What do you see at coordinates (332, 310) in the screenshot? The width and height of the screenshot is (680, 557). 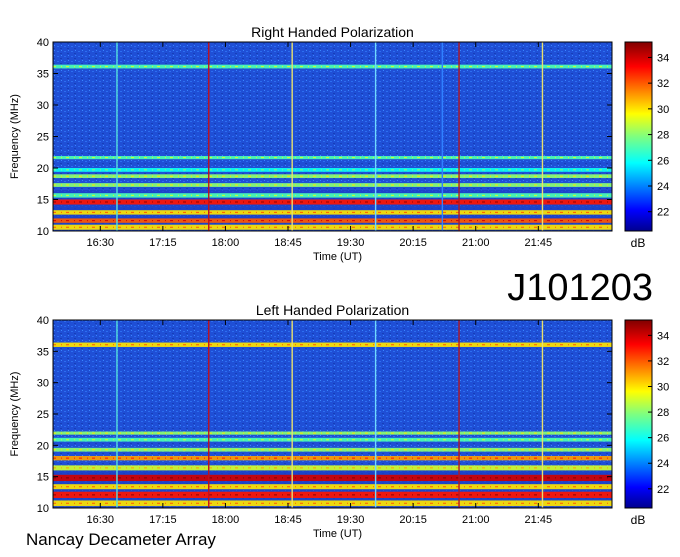 I see `panel-title: Left Handed Polarization` at bounding box center [332, 310].